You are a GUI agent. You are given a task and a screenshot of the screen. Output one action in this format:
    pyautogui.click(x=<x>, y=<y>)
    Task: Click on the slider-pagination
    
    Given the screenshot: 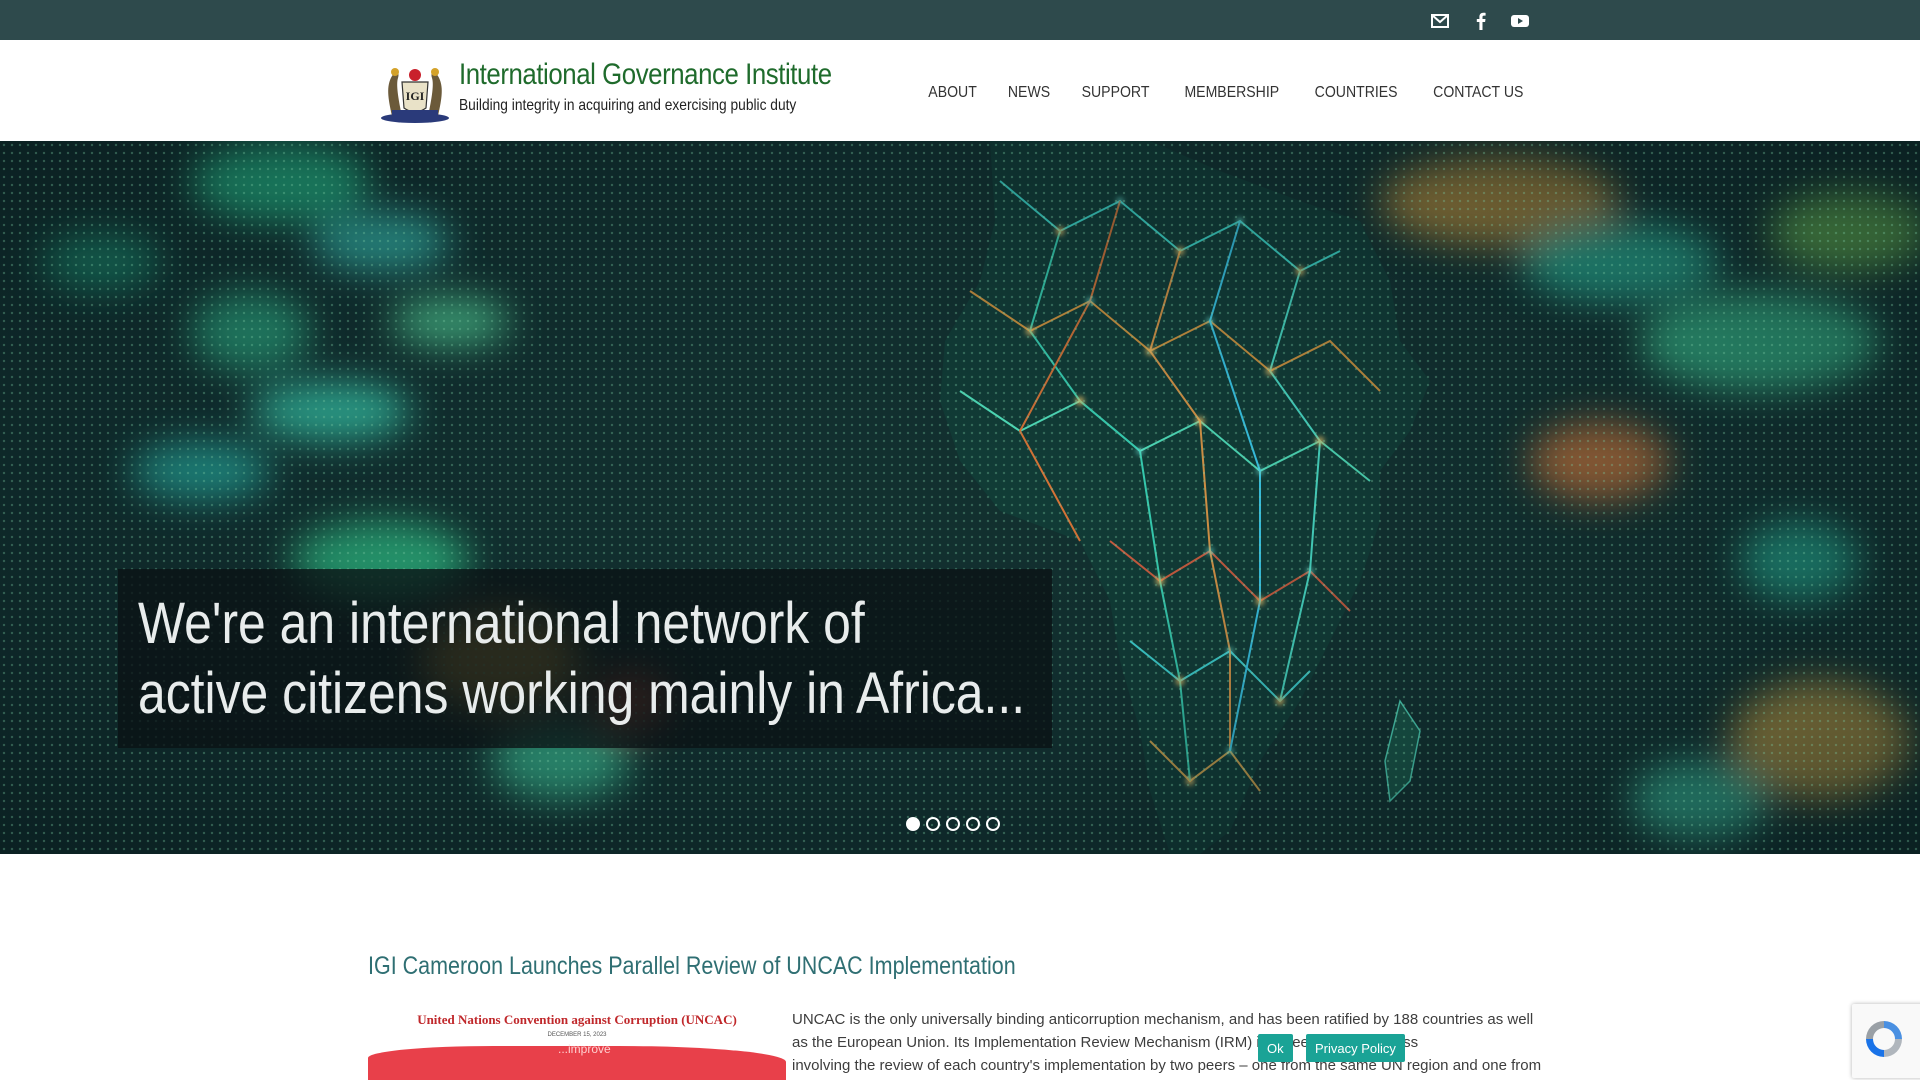 What is the action you would take?
    pyautogui.click(x=953, y=824)
    